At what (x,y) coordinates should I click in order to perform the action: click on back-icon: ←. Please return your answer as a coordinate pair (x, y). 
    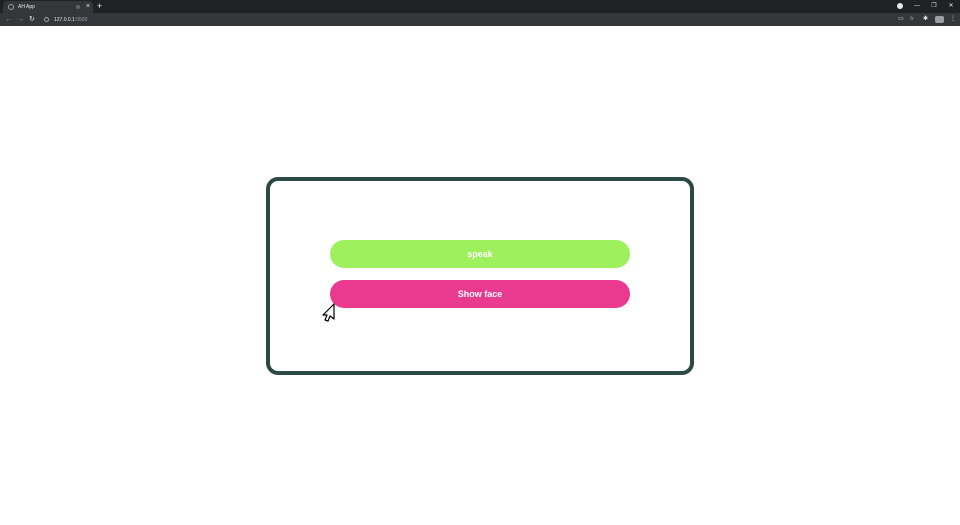
    Looking at the image, I should click on (8, 19).